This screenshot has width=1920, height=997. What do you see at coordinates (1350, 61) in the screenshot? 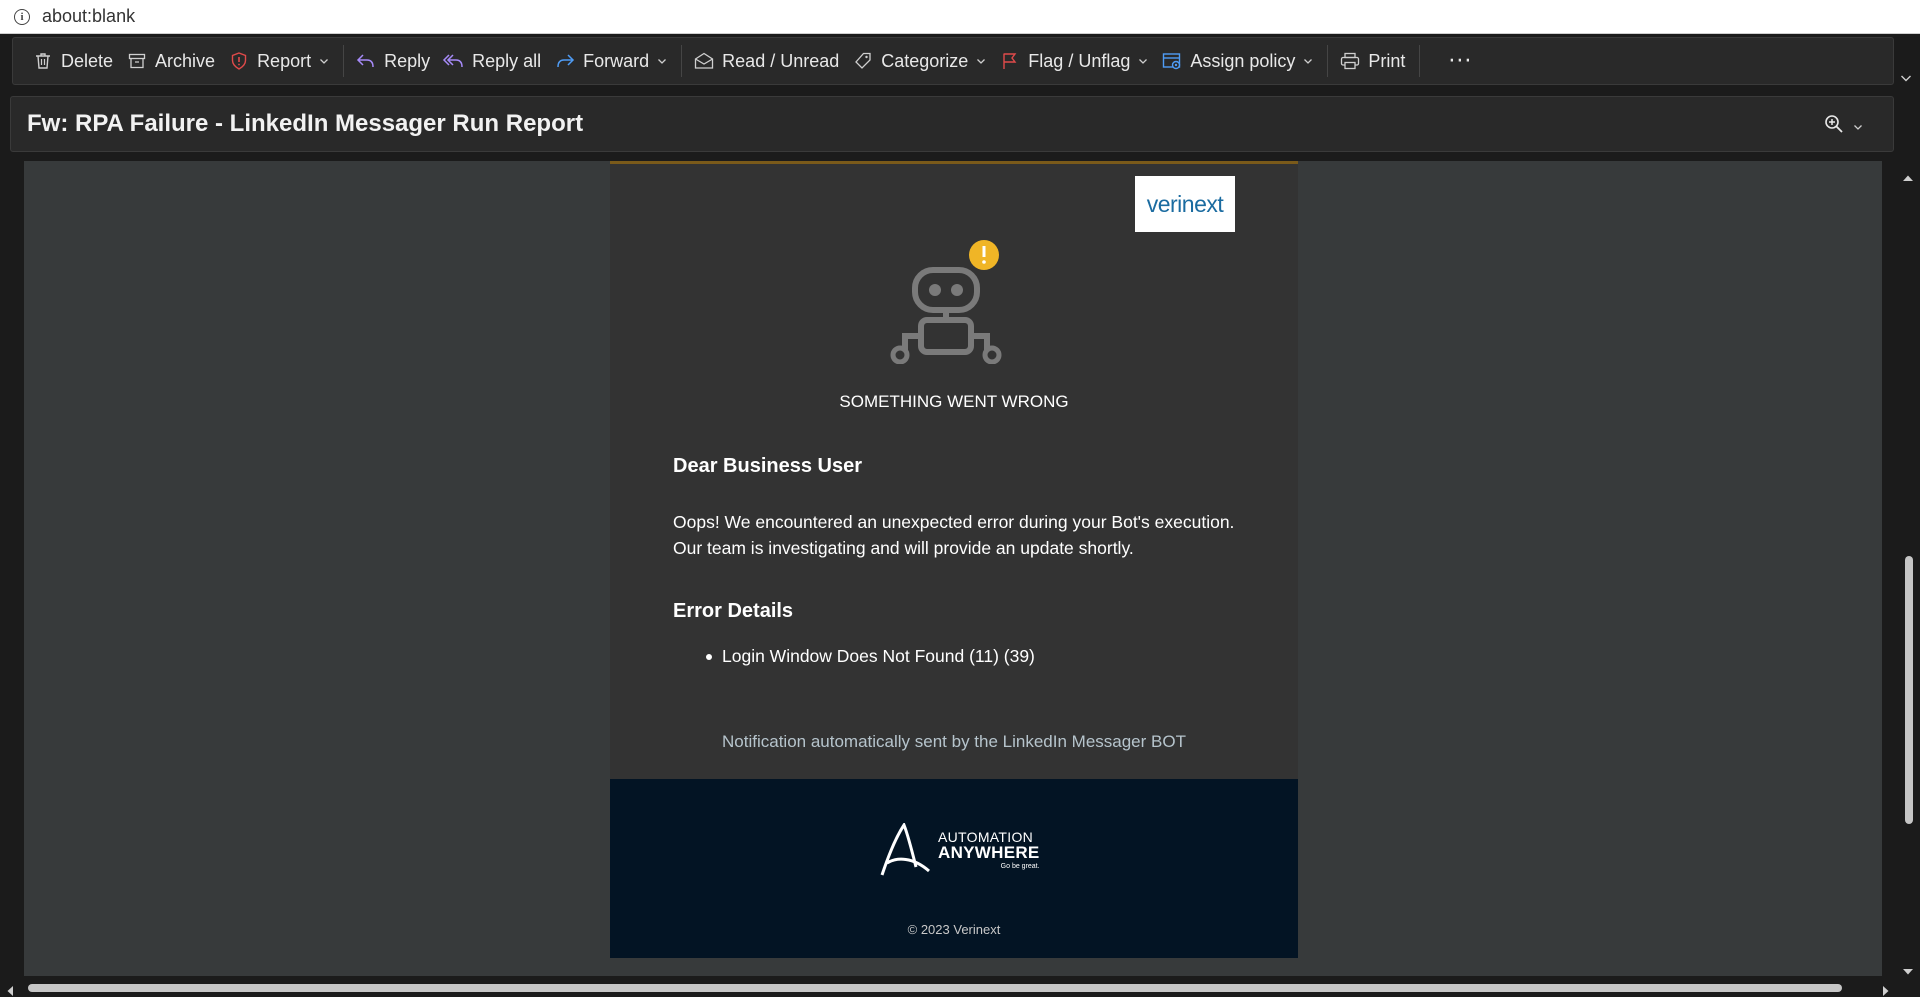
I see `printer-icon` at bounding box center [1350, 61].